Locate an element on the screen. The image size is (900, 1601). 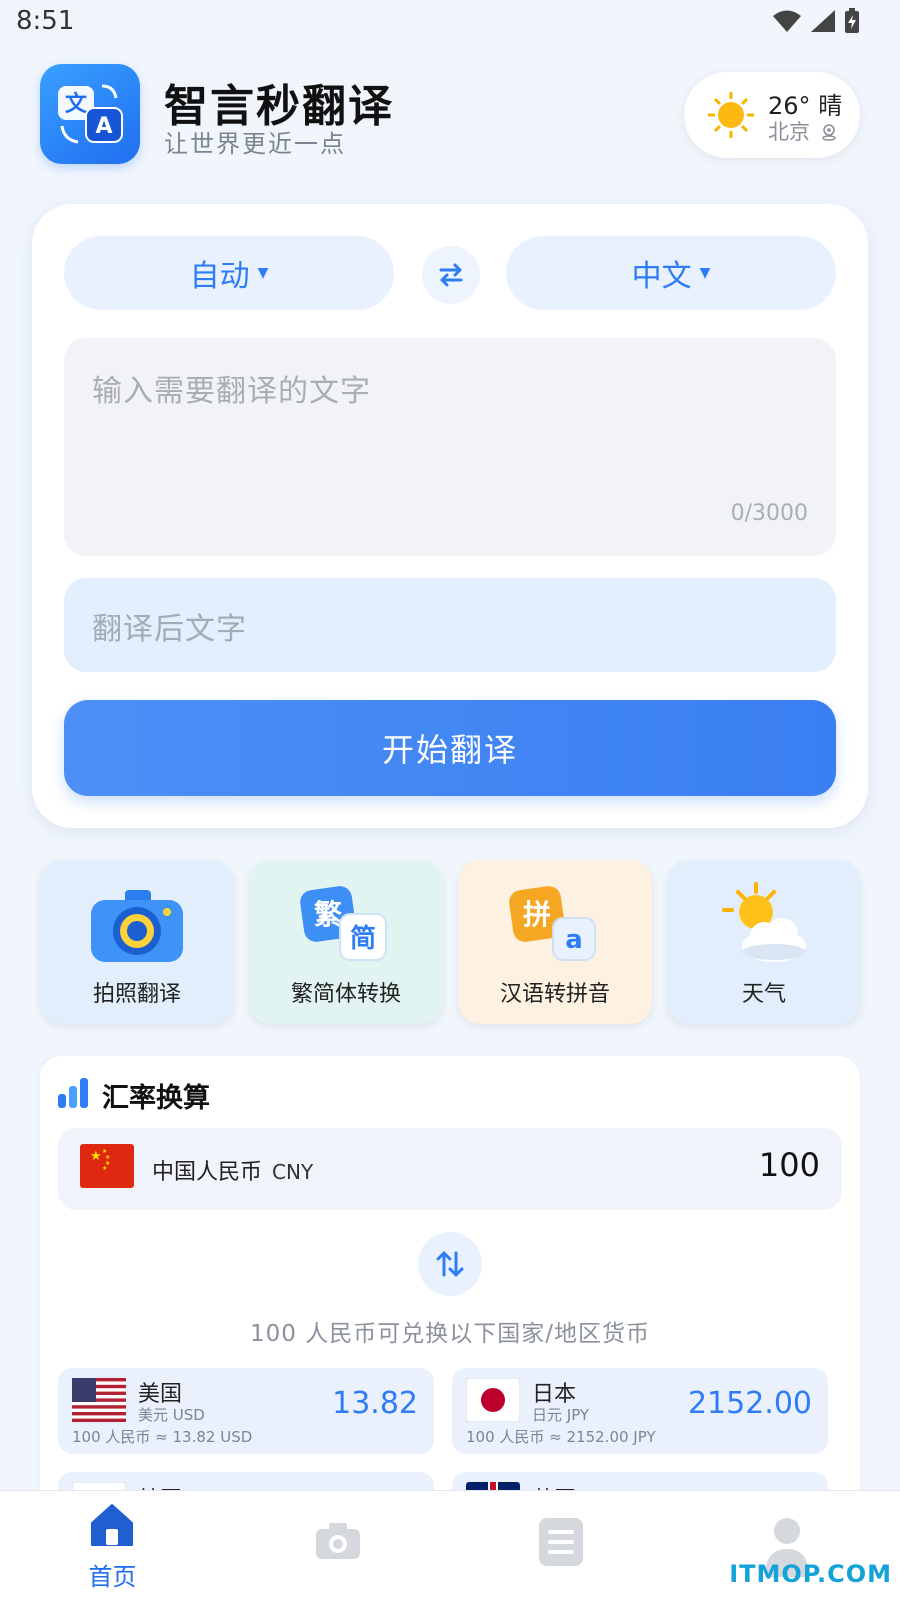
tool-label: 天气 is located at coordinates (763, 994).